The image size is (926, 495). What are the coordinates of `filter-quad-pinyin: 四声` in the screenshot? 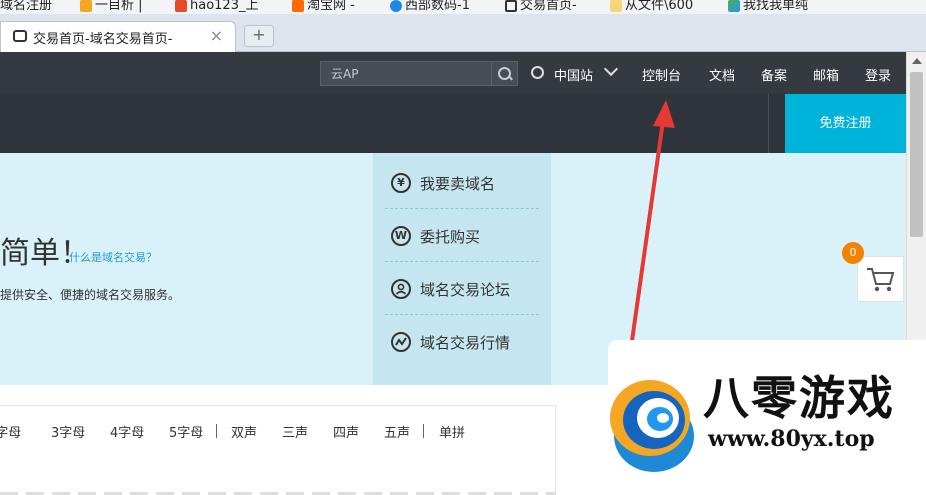 It's located at (346, 431).